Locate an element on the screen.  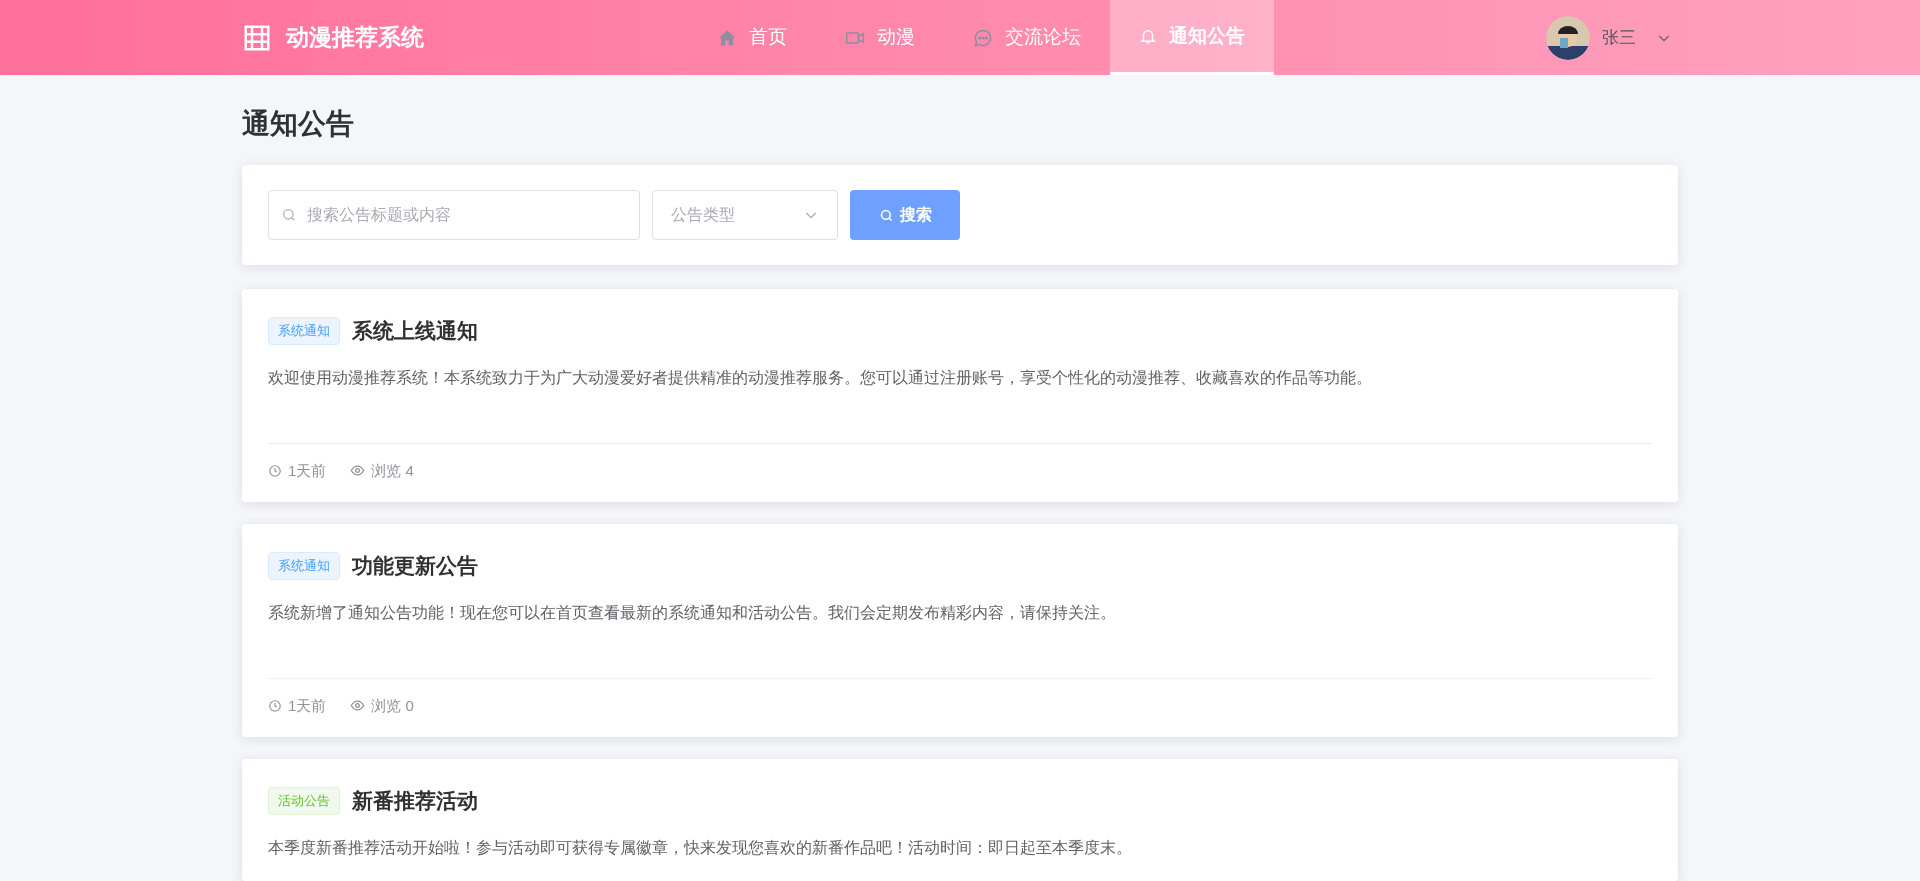
brand-name: 动漫推荐系统 is located at coordinates (355, 37).